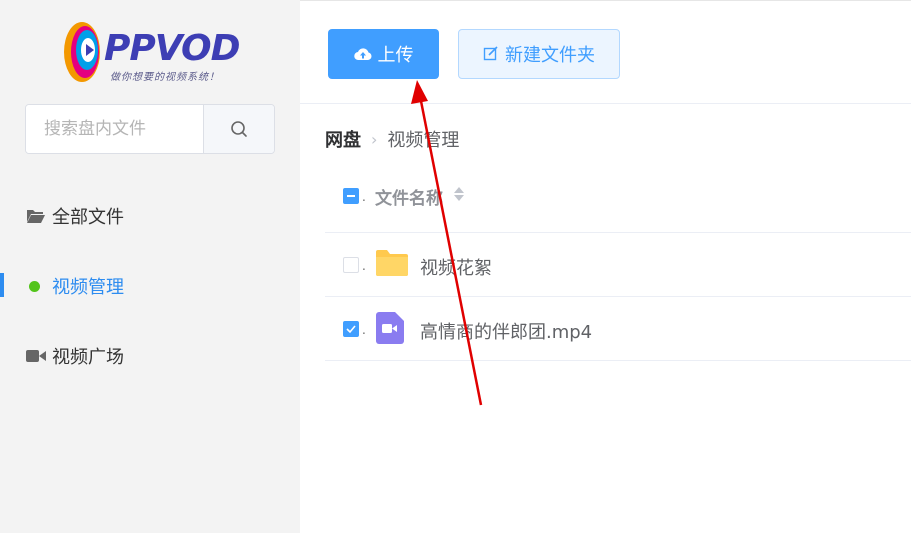 The width and height of the screenshot is (911, 533). Describe the element at coordinates (605, 103) in the screenshot. I see `toolbar-divider` at that location.